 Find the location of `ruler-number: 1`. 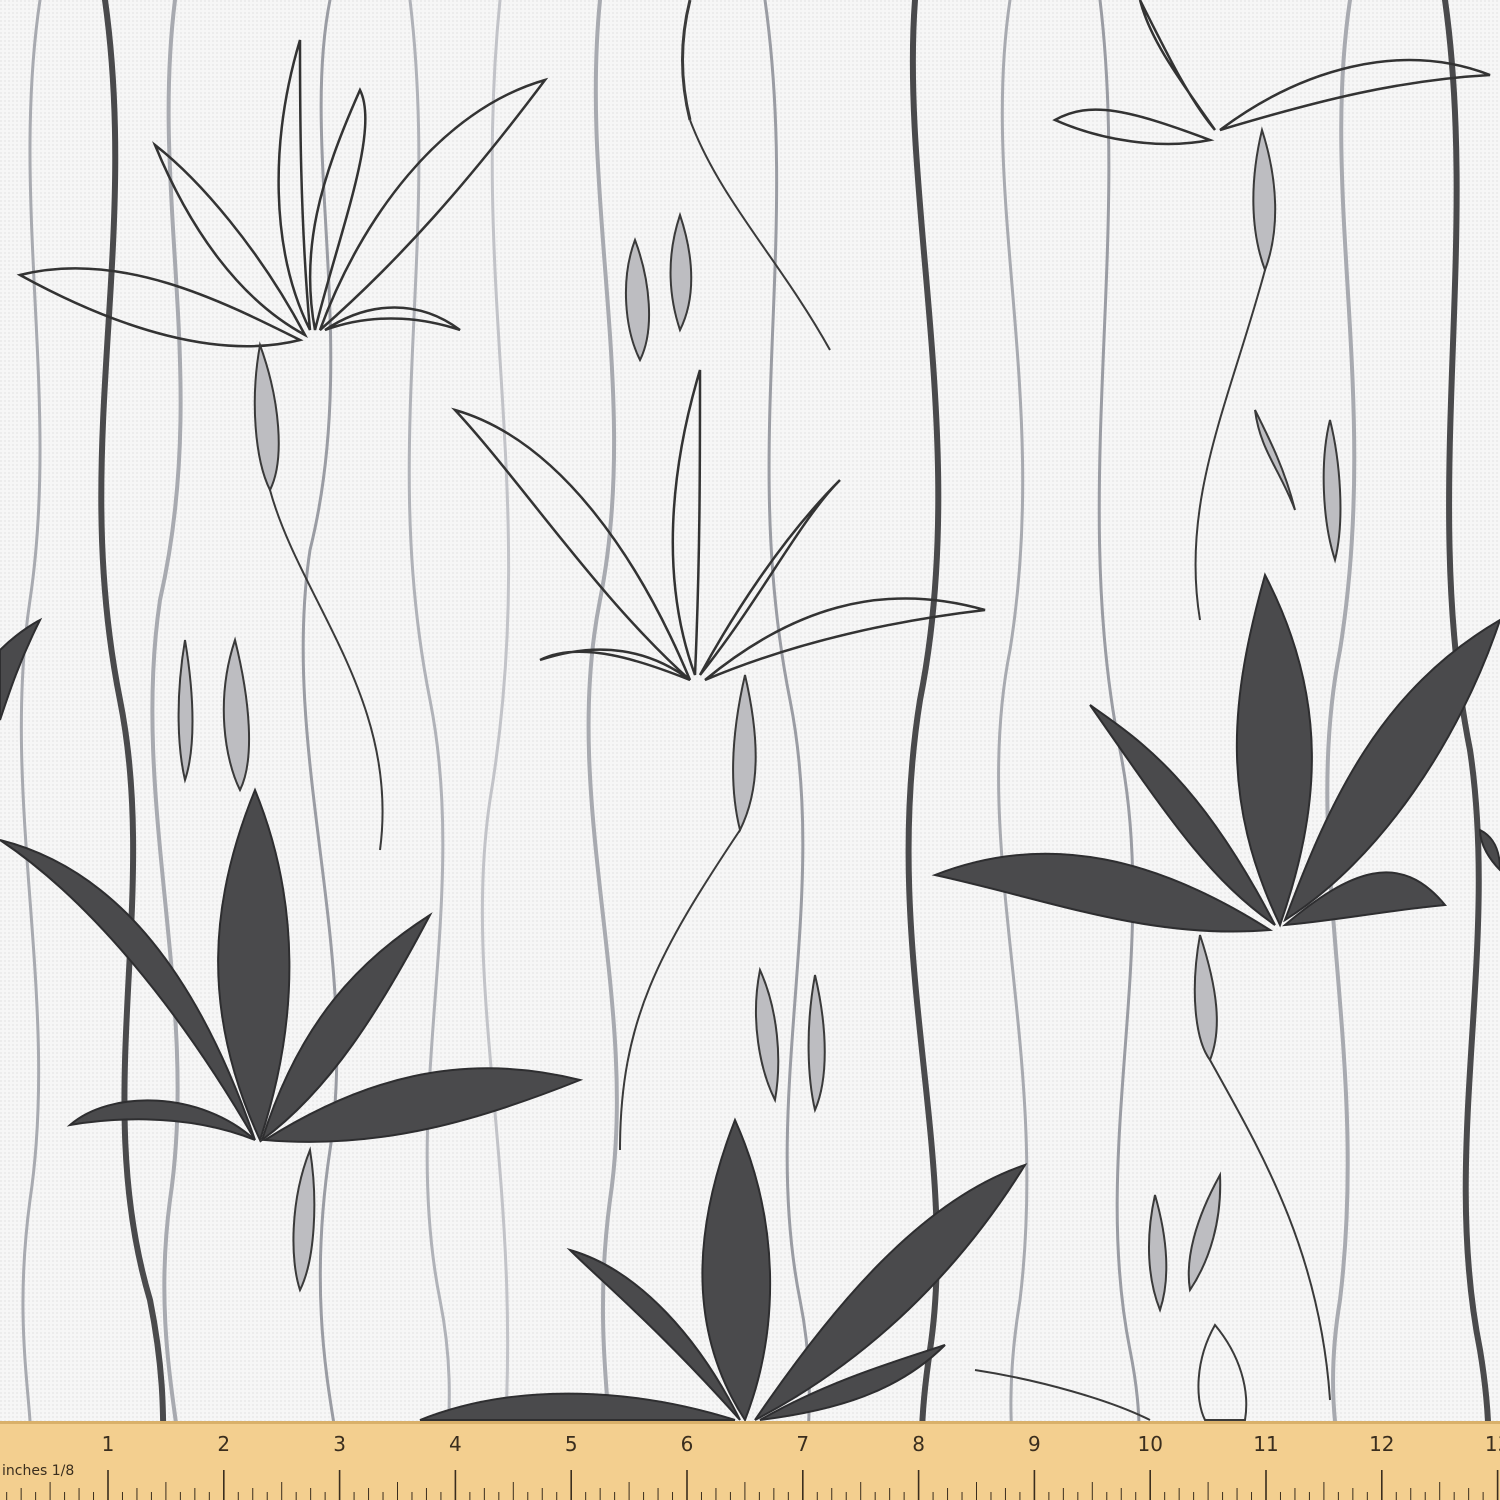

ruler-number: 1 is located at coordinates (108, 1444).